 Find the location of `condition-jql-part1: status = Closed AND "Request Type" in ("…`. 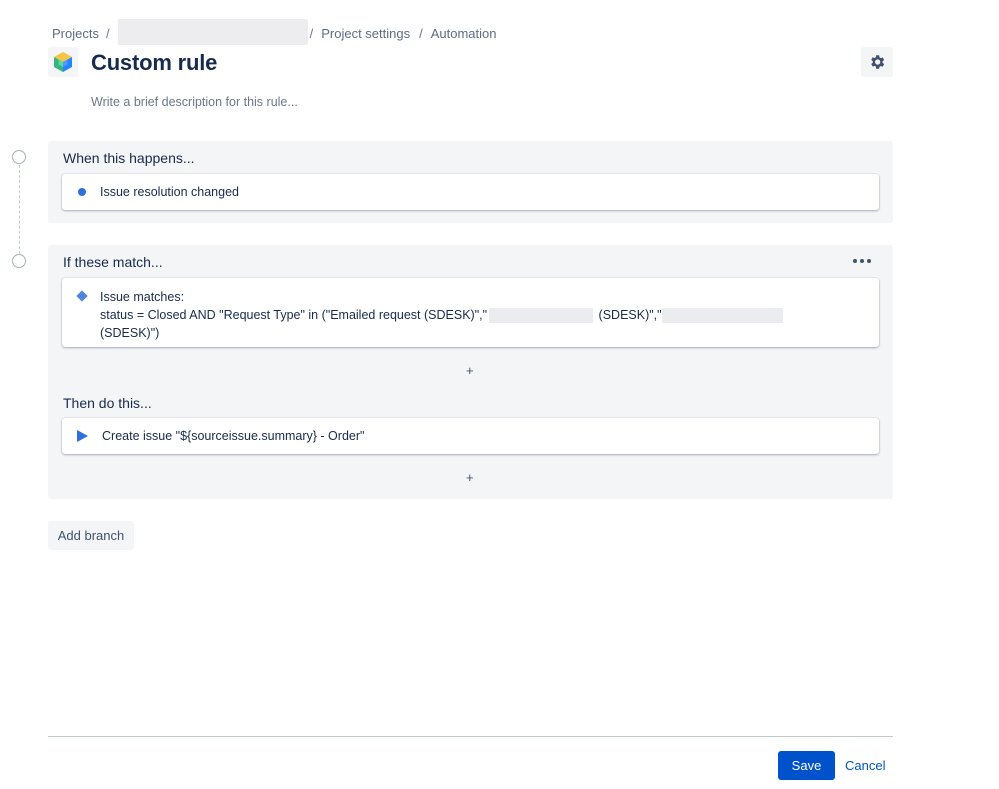

condition-jql-part1: status = Closed AND "Request Type" in ("… is located at coordinates (294, 315).